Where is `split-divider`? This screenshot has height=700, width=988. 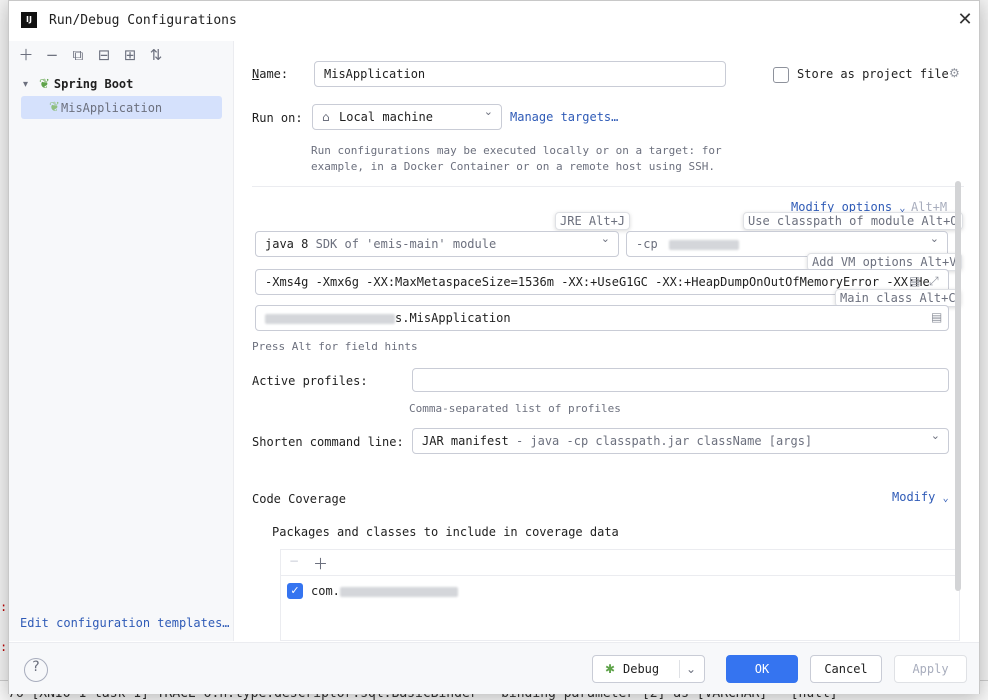 split-divider is located at coordinates (679, 669).